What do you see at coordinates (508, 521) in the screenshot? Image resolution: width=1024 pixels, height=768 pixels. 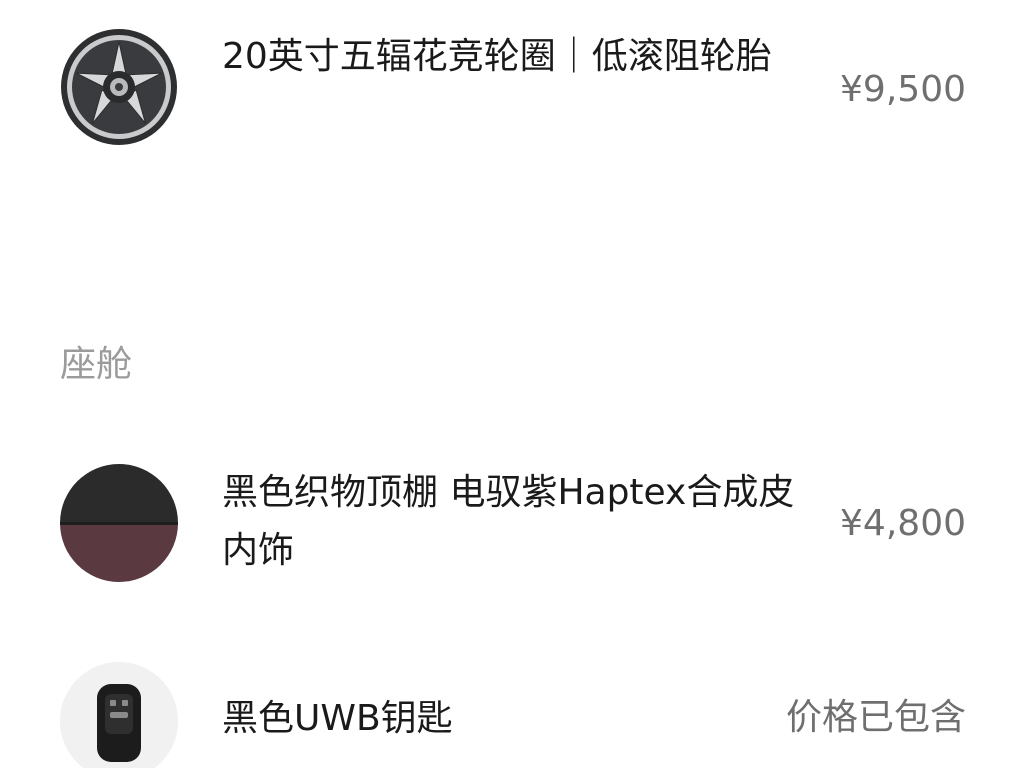 I see `option-name-interior: 黑色织物顶棚 电驭紫Haptex合成皮内饰` at bounding box center [508, 521].